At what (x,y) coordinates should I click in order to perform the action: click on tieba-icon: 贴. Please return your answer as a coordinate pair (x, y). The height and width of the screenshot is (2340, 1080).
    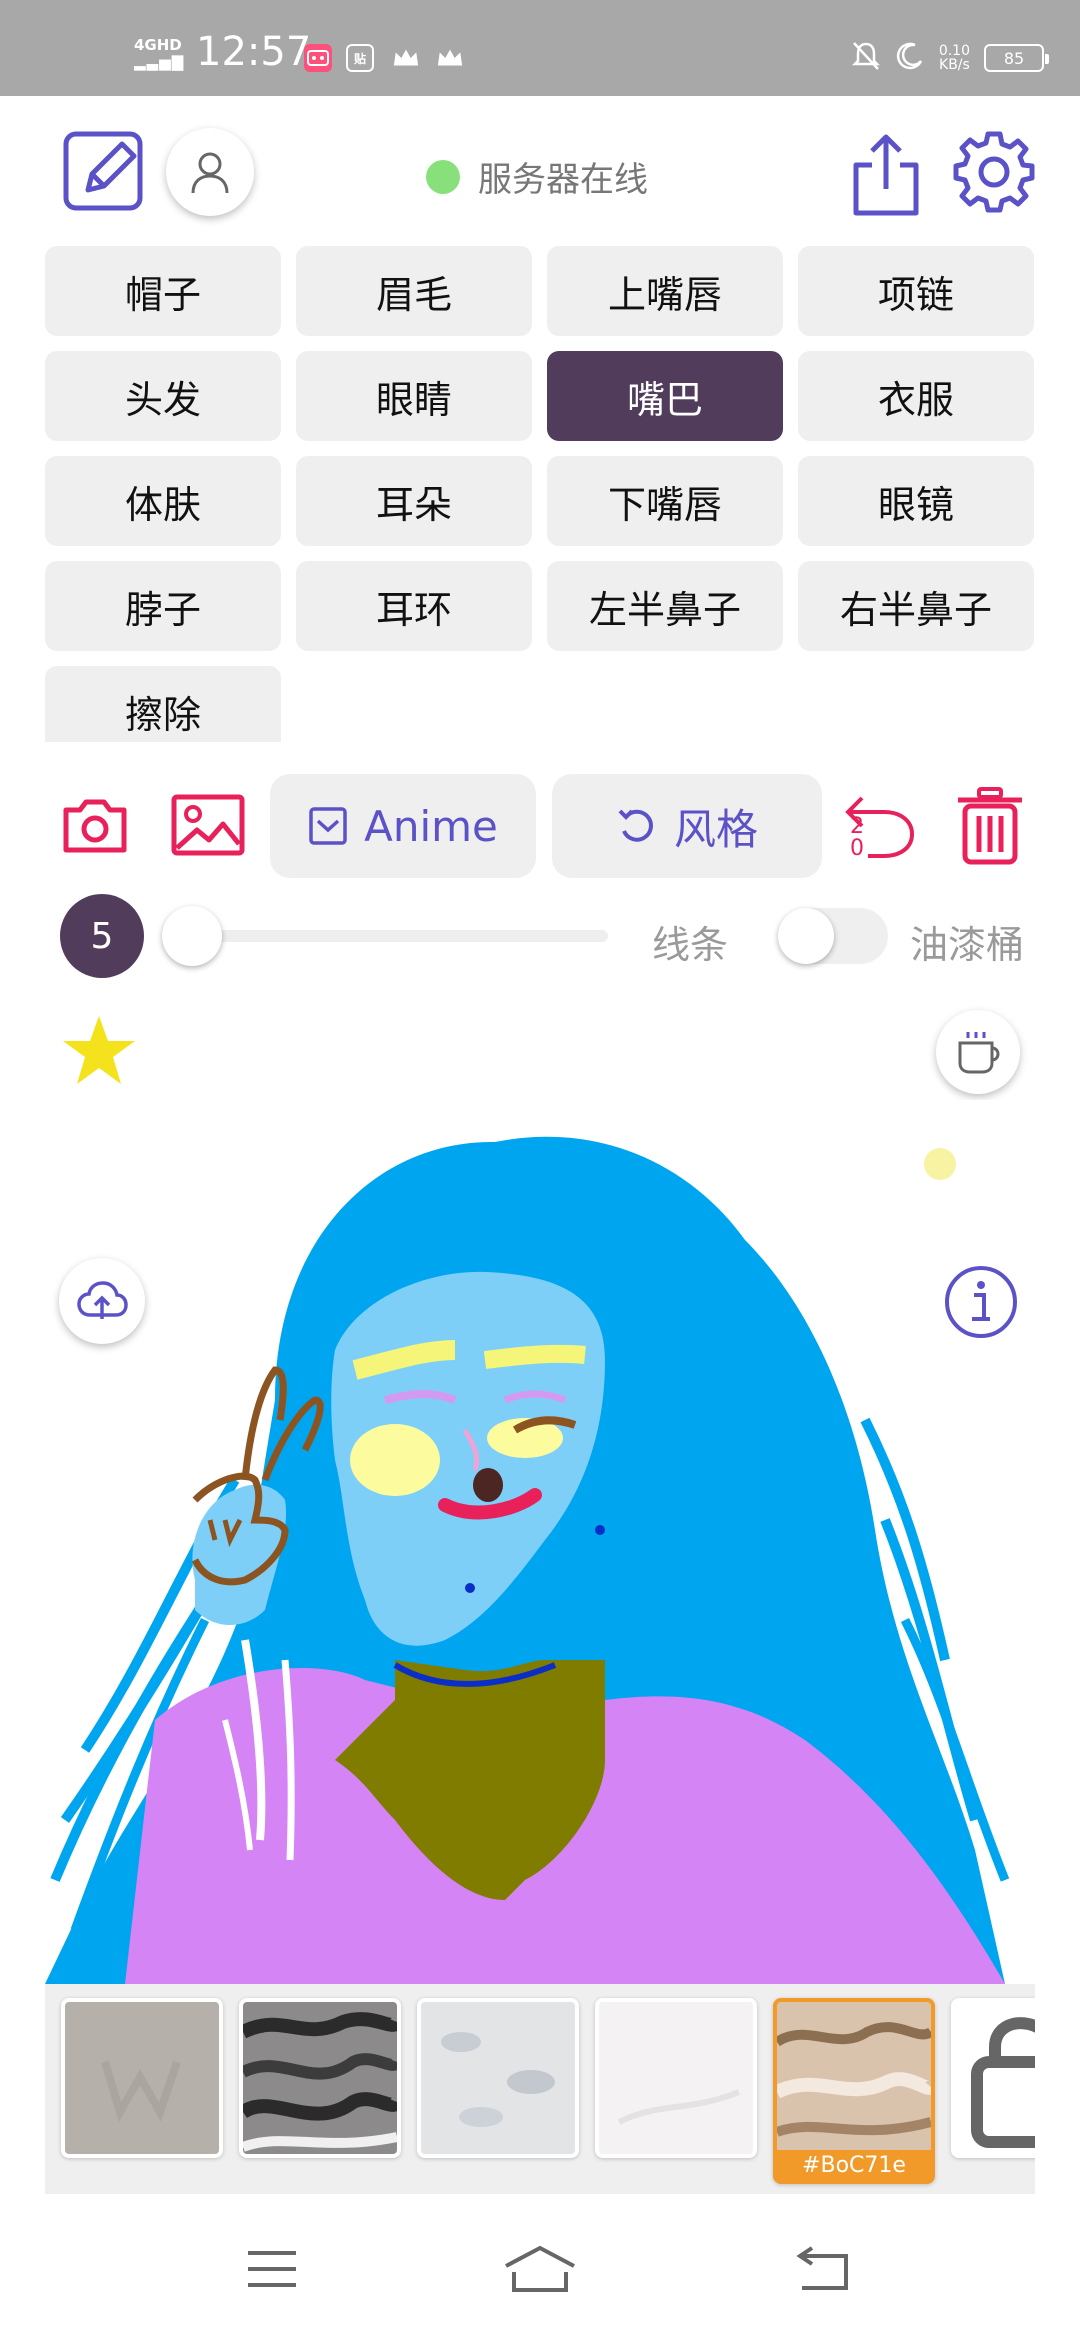
    Looking at the image, I should click on (360, 58).